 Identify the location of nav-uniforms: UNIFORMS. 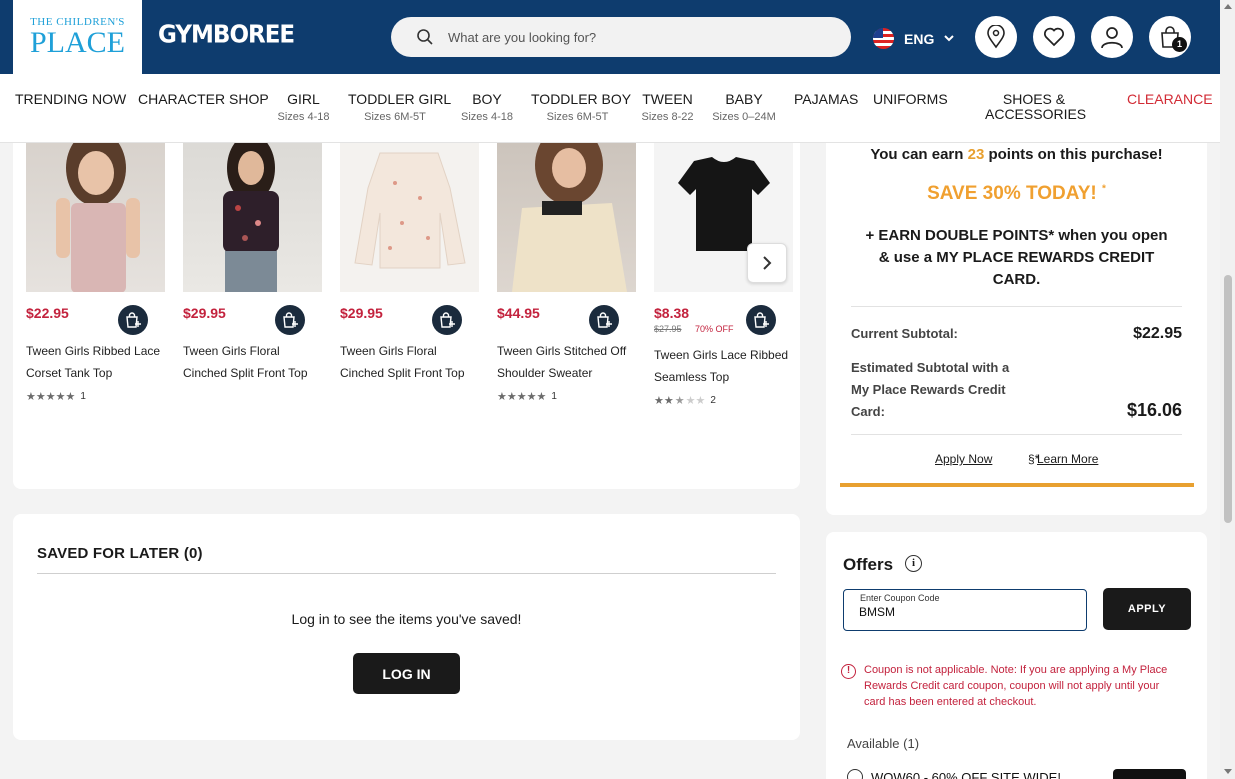
(910, 99).